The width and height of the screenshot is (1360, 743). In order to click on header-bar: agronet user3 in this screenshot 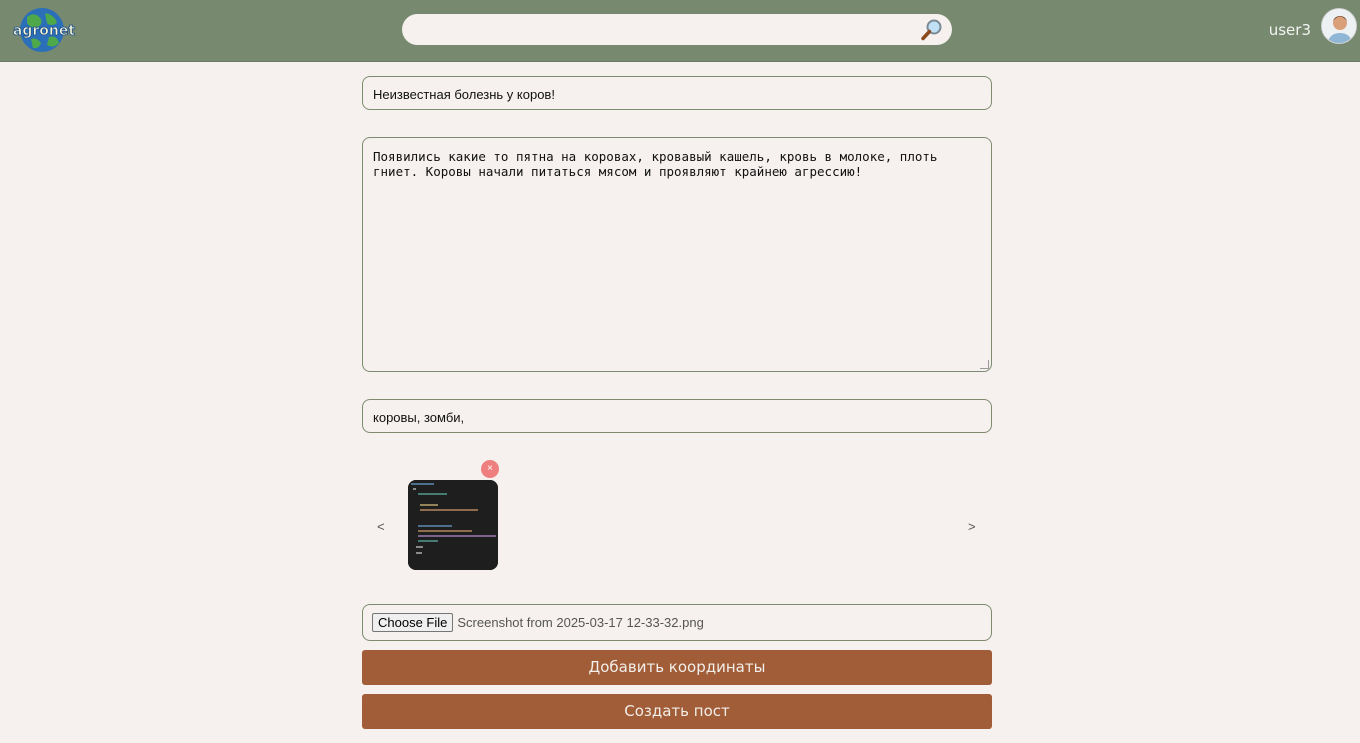, I will do `click(680, 31)`.